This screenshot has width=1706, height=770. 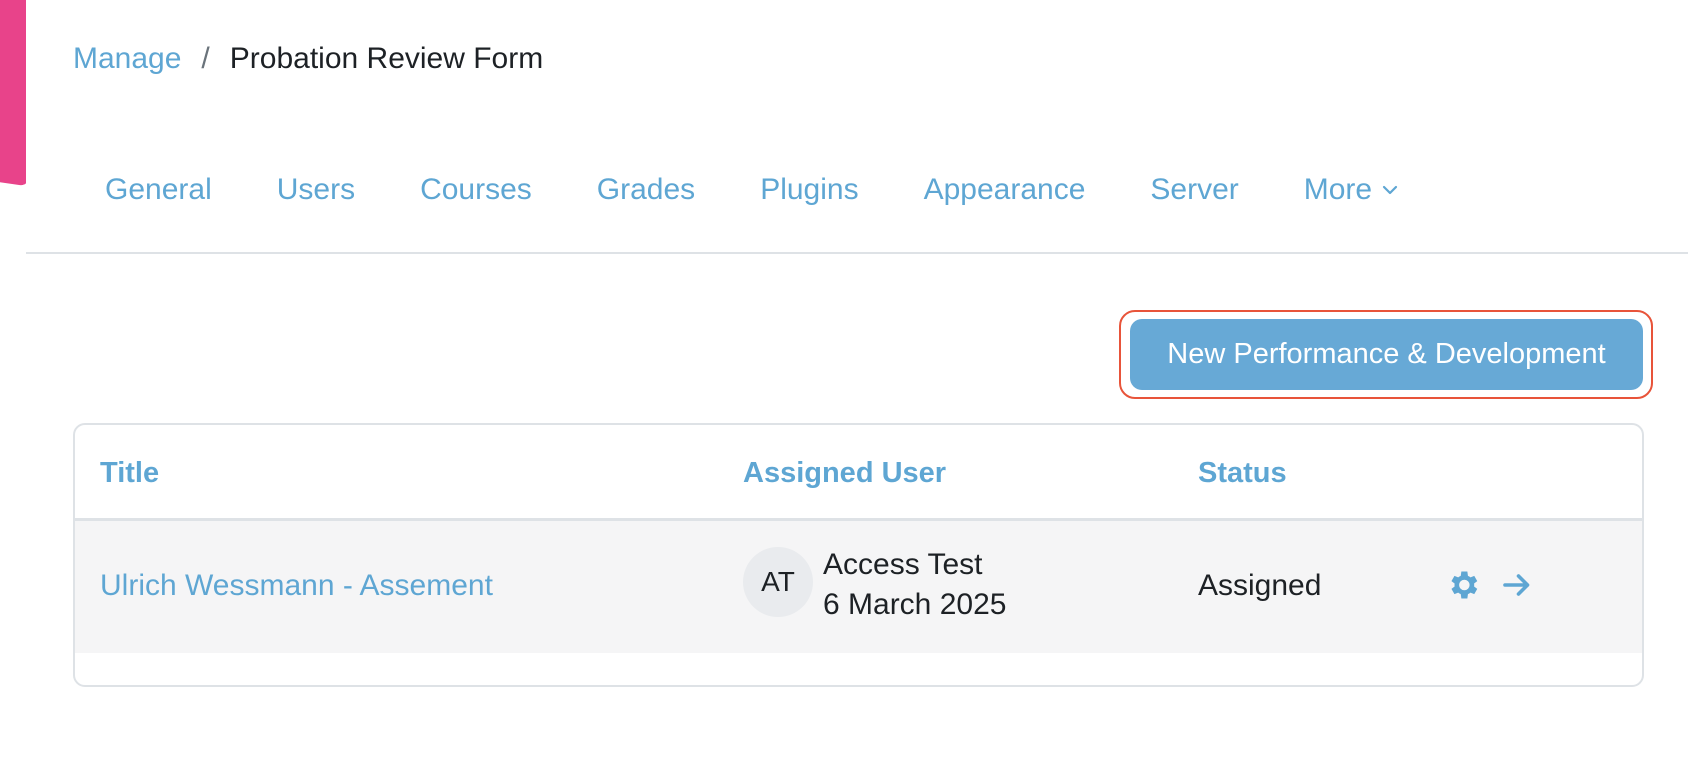 What do you see at coordinates (1005, 190) in the screenshot?
I see `nav-item-appearance: Appearance` at bounding box center [1005, 190].